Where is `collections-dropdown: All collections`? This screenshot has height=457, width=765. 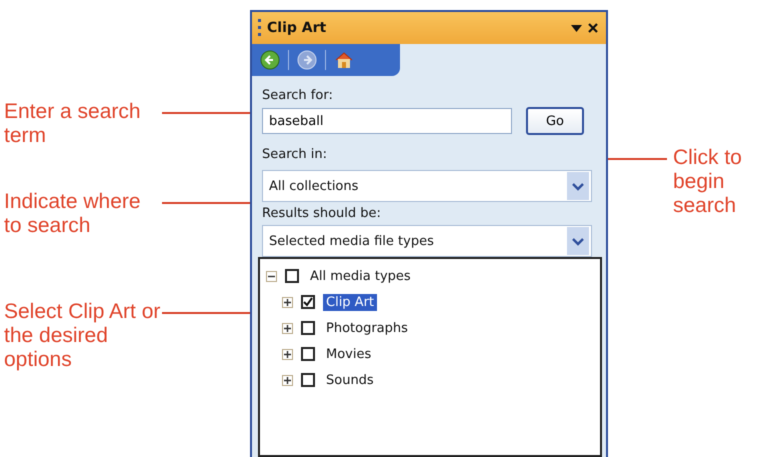 collections-dropdown: All collections is located at coordinates (427, 186).